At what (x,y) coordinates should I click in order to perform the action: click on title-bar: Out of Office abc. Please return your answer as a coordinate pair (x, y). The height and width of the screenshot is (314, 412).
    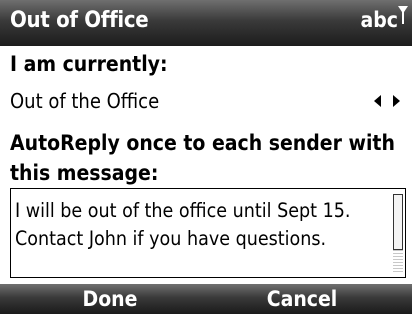
    Looking at the image, I should click on (206, 23).